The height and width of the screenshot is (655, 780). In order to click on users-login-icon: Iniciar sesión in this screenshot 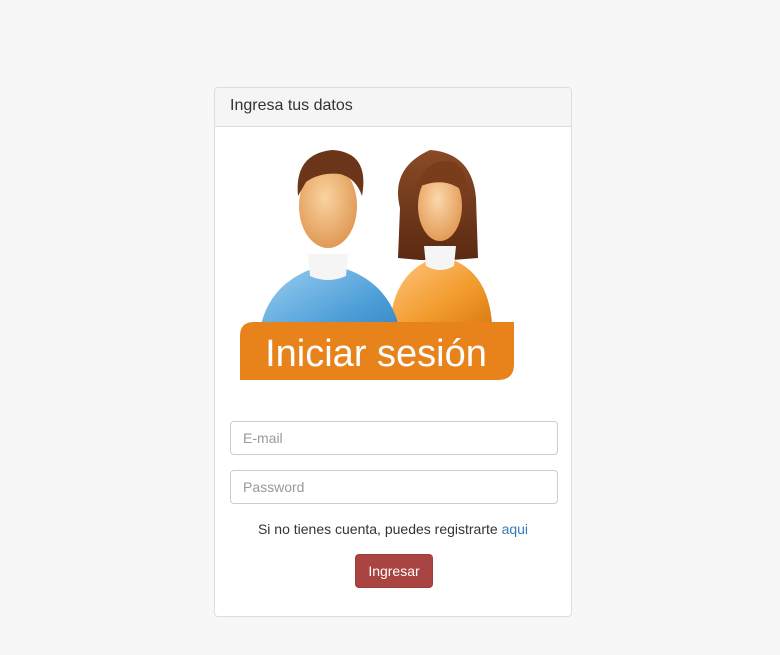, I will do `click(377, 265)`.